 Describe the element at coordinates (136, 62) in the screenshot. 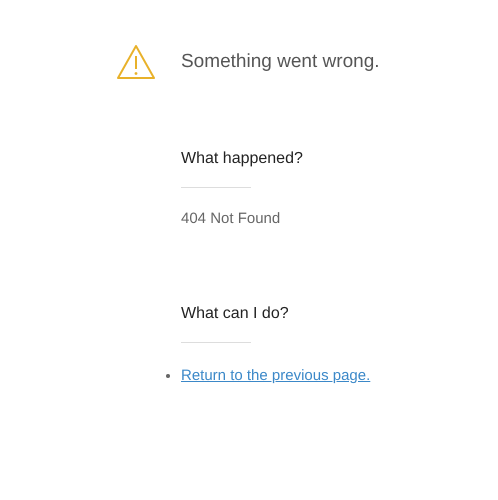

I see `warning-icon` at that location.